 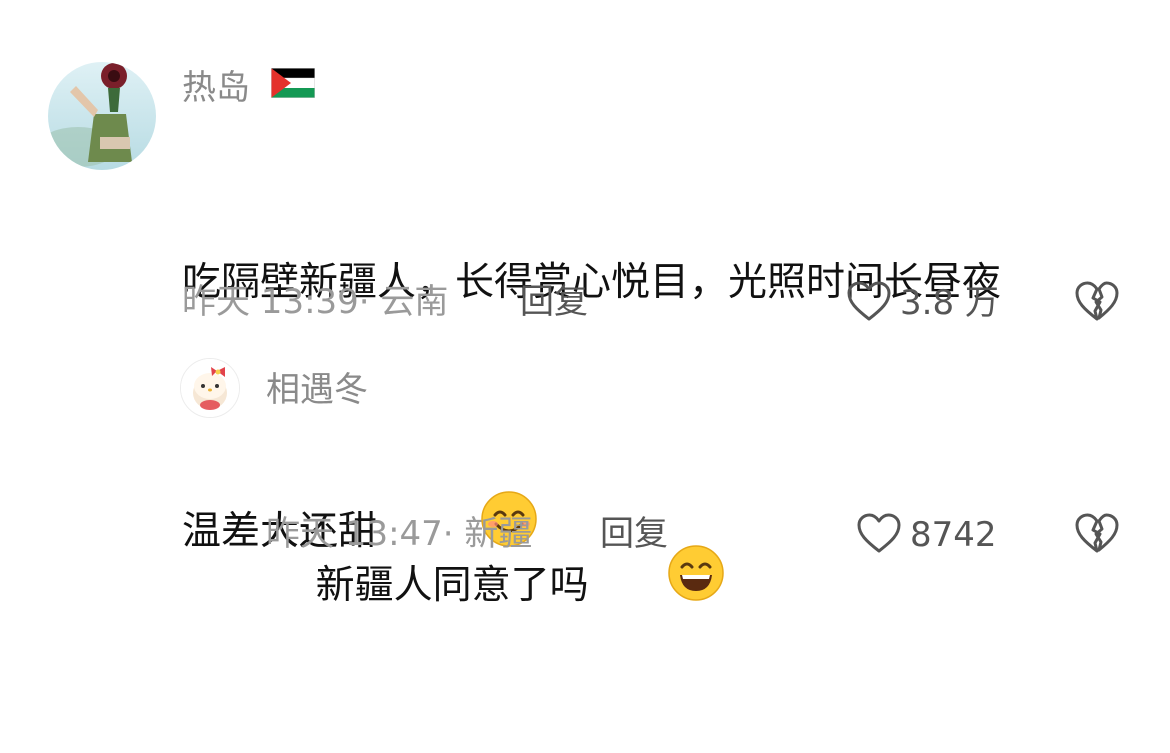 What do you see at coordinates (293, 87) in the screenshot?
I see `palestine-flag-icon` at bounding box center [293, 87].